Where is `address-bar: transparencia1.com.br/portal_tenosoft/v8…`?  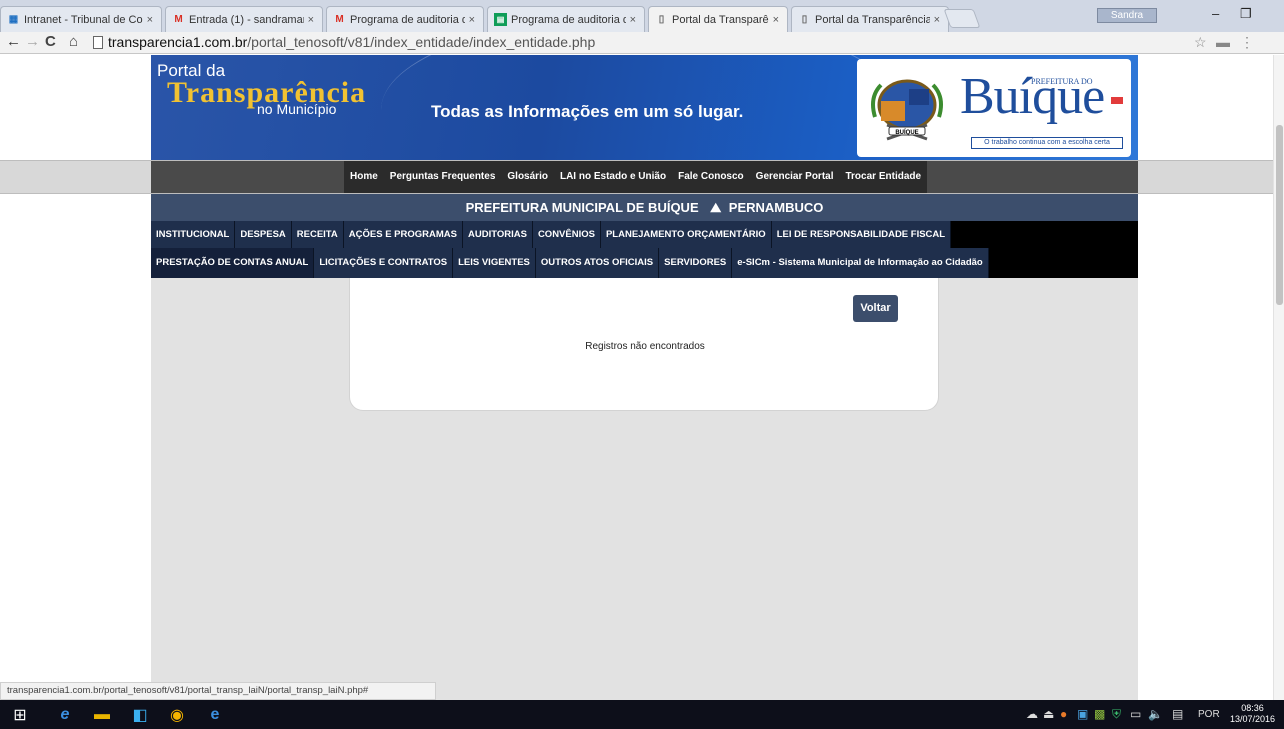 address-bar: transparencia1.com.br/portal_tenosoft/v8… is located at coordinates (351, 42).